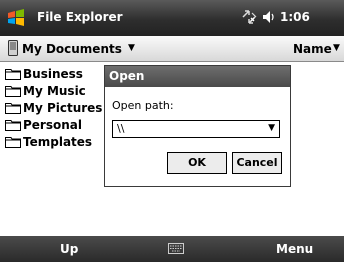 This screenshot has width=344, height=262. What do you see at coordinates (17, 18) in the screenshot?
I see `windows-logo-icon` at bounding box center [17, 18].